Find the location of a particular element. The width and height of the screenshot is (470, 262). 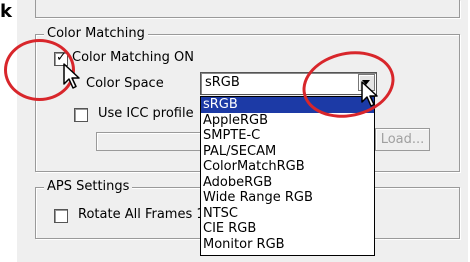

cropped-heading-letter: k is located at coordinates (6, 11).